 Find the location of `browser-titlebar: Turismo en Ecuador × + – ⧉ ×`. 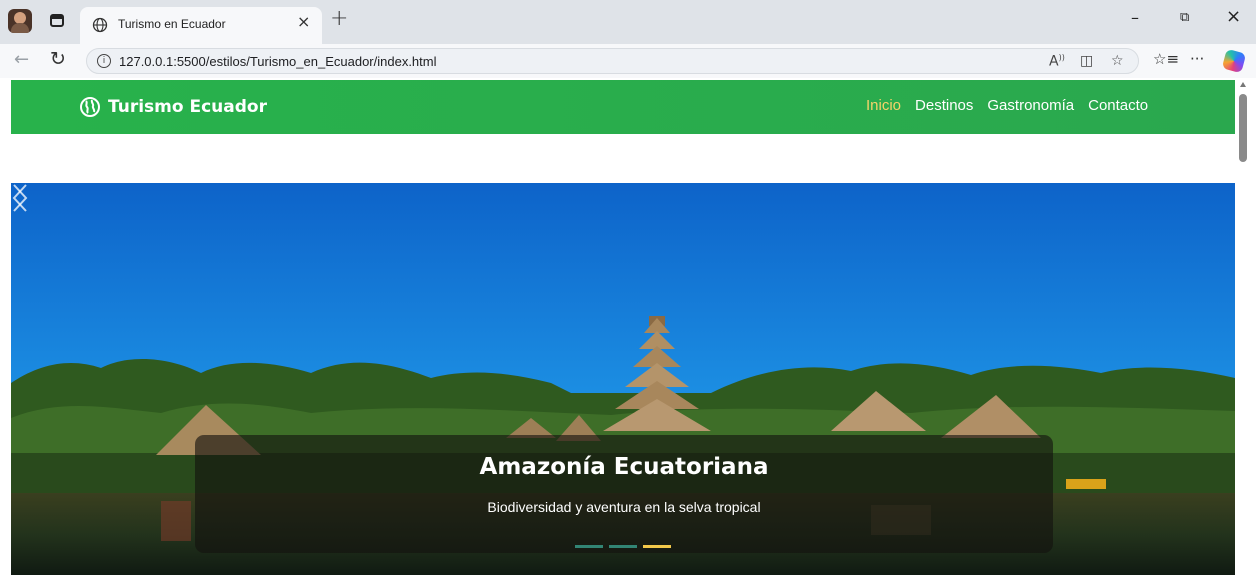

browser-titlebar: Turismo en Ecuador × + – ⧉ × is located at coordinates (628, 22).